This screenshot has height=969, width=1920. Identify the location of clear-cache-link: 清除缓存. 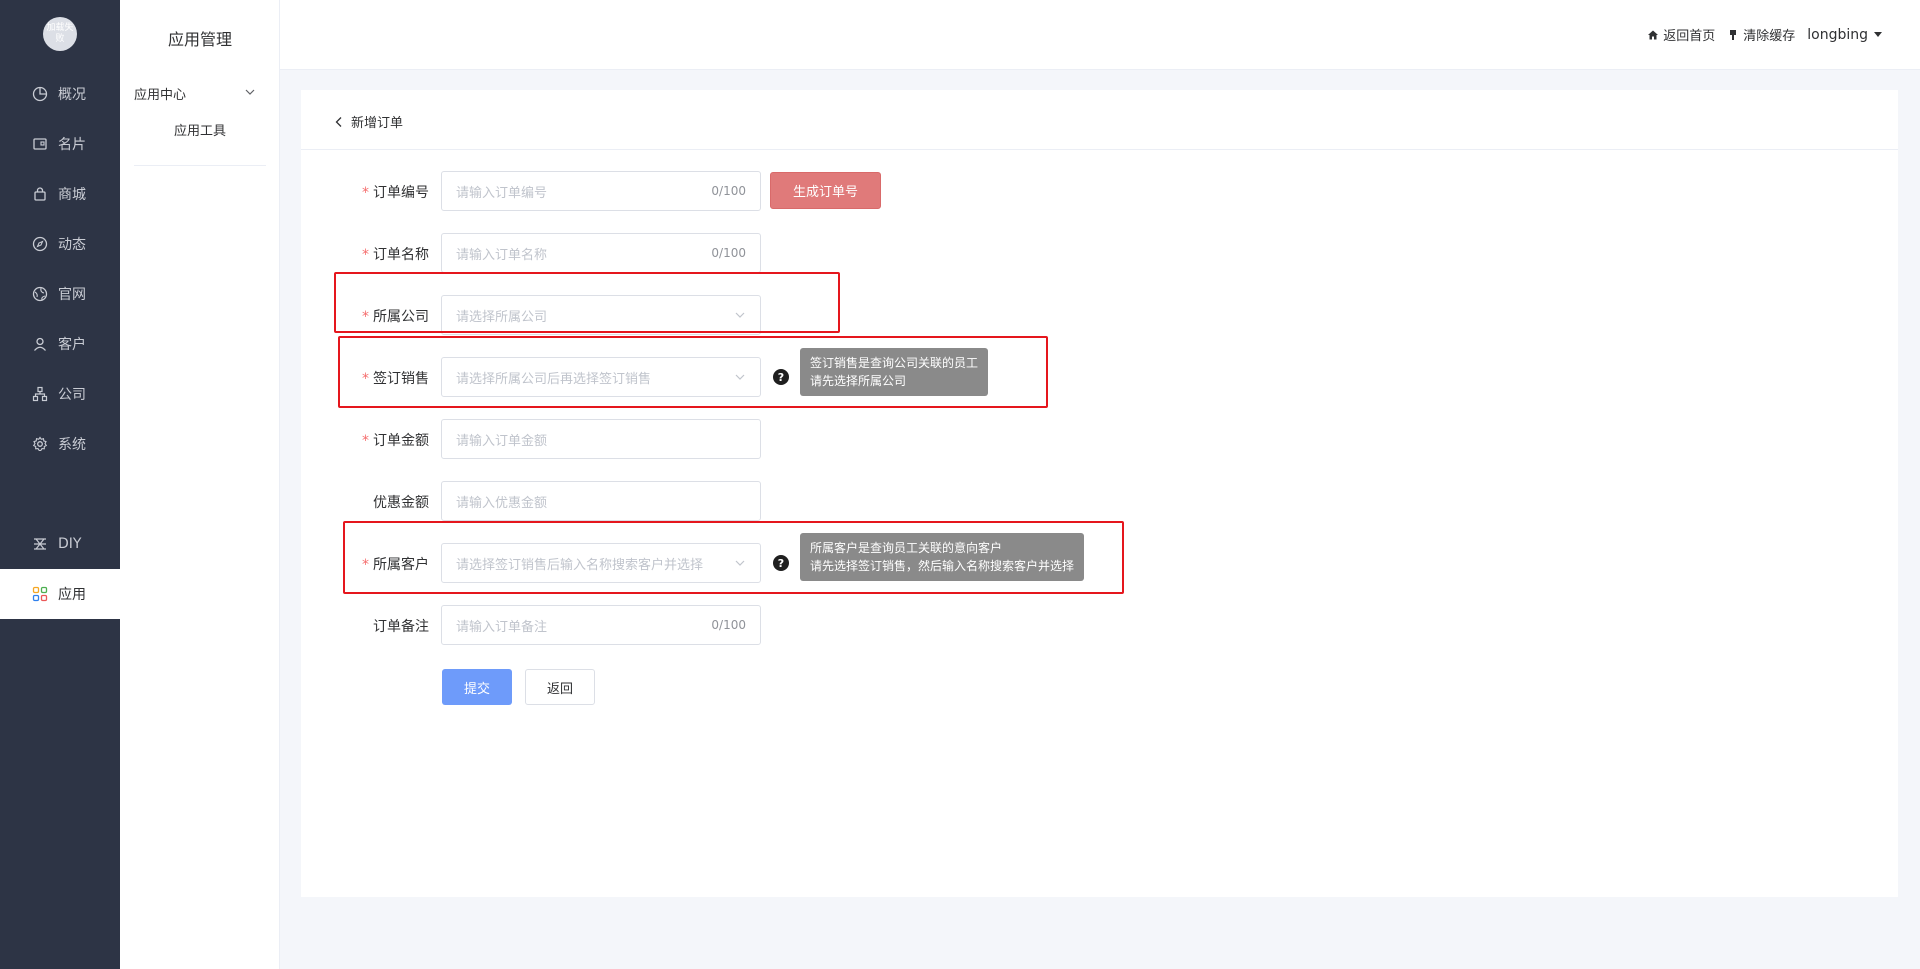
(1761, 34).